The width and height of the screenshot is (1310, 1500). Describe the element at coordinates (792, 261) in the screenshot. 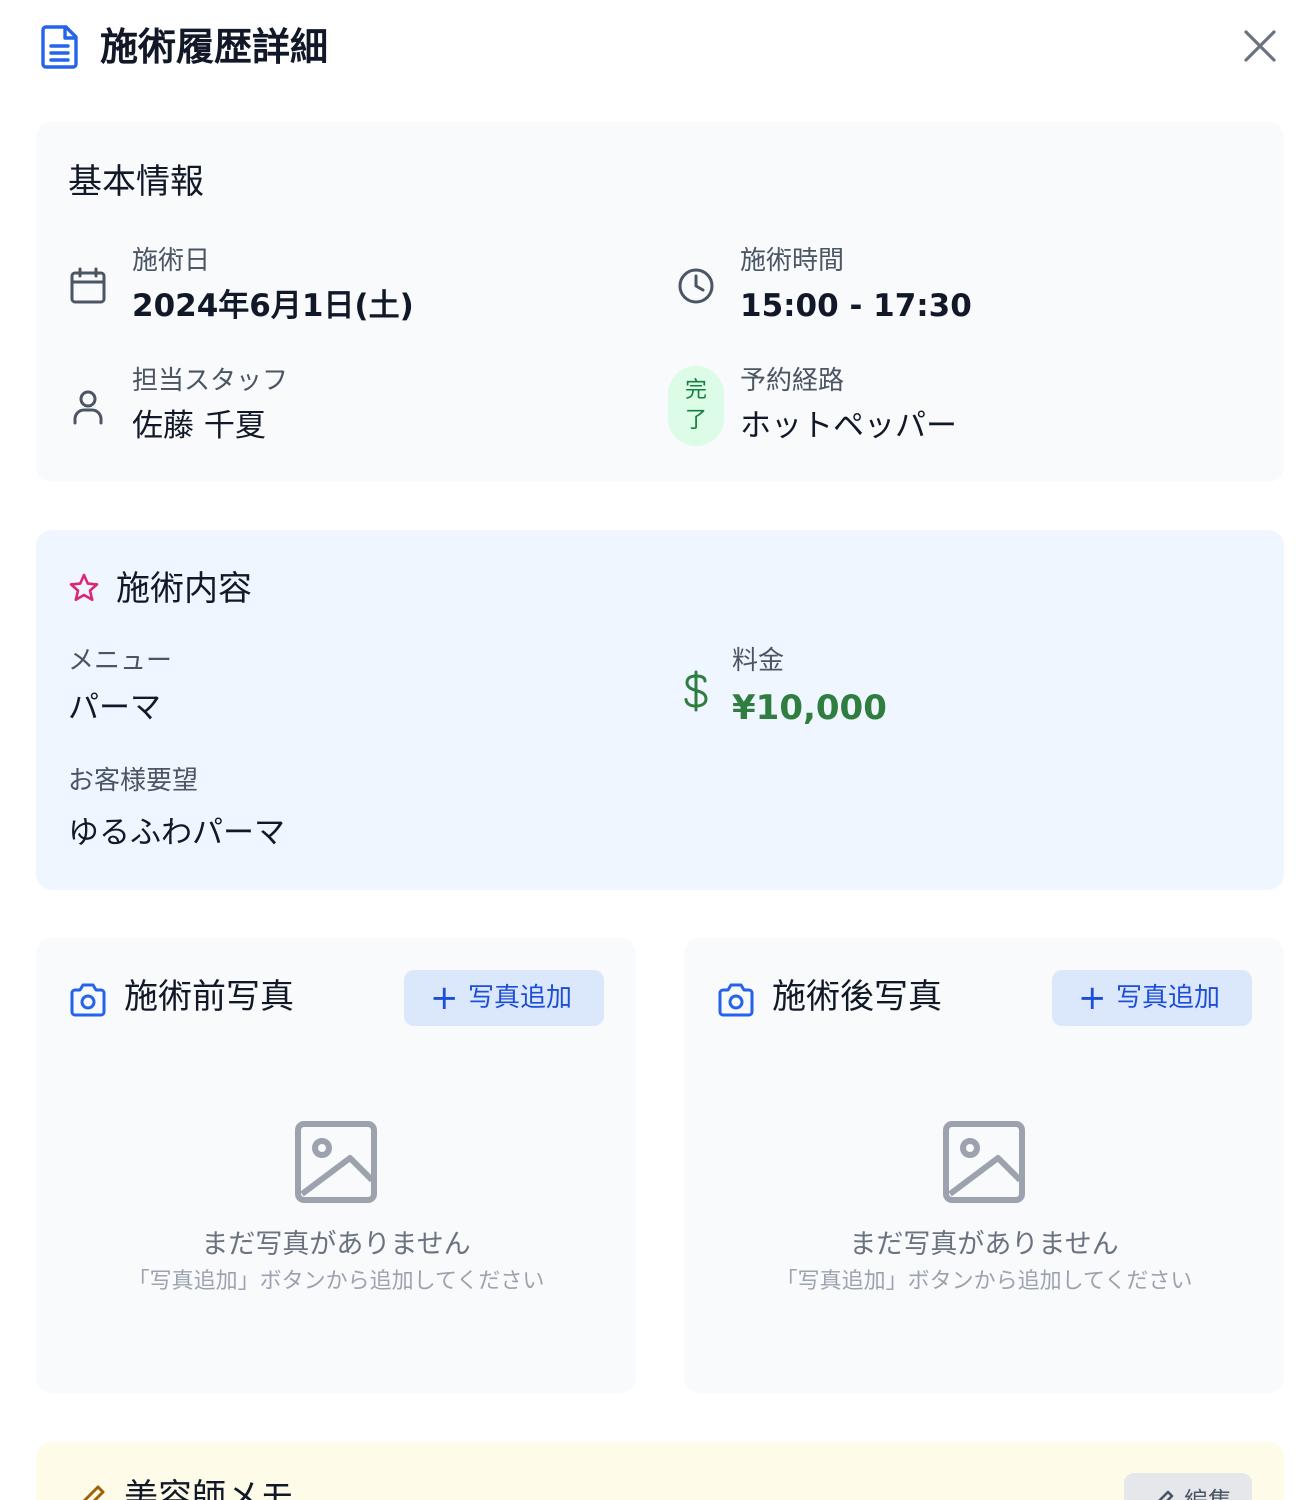

I see `time-label: 施術時間` at that location.